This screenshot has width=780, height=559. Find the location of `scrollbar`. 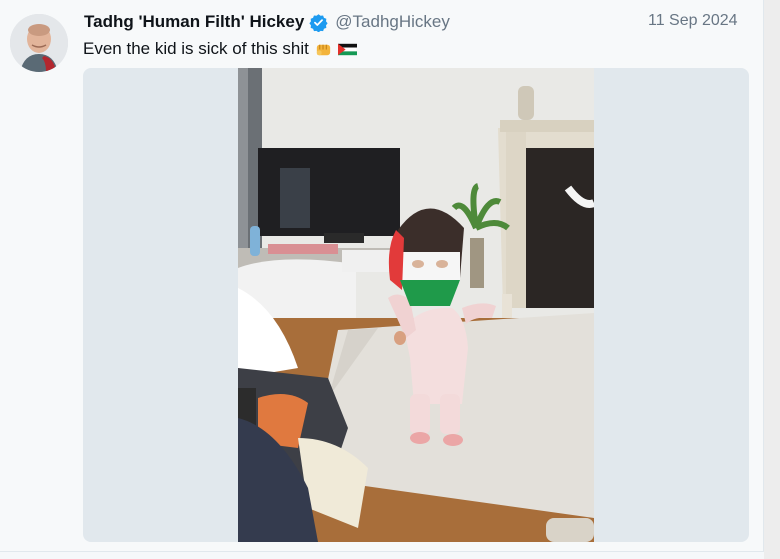

scrollbar is located at coordinates (772, 279).